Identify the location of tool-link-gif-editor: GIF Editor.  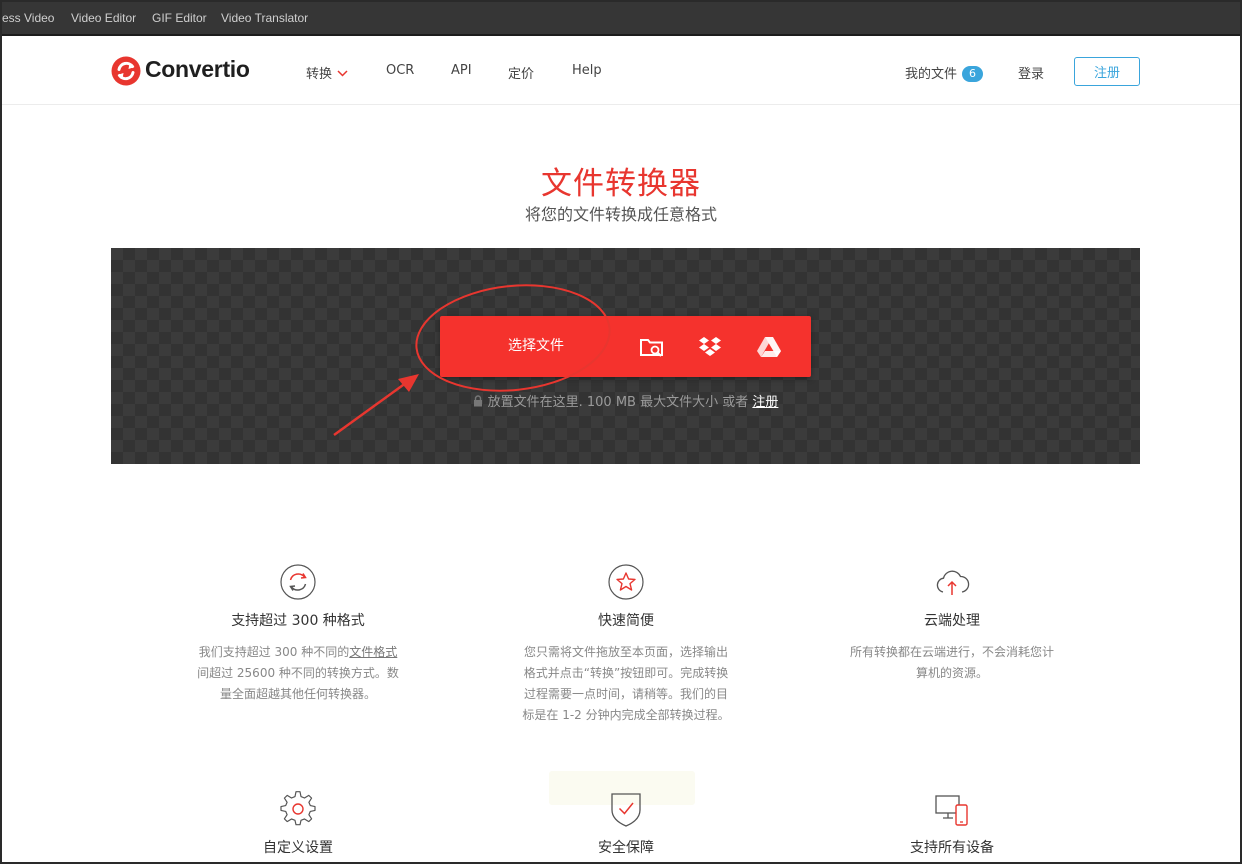
(179, 18).